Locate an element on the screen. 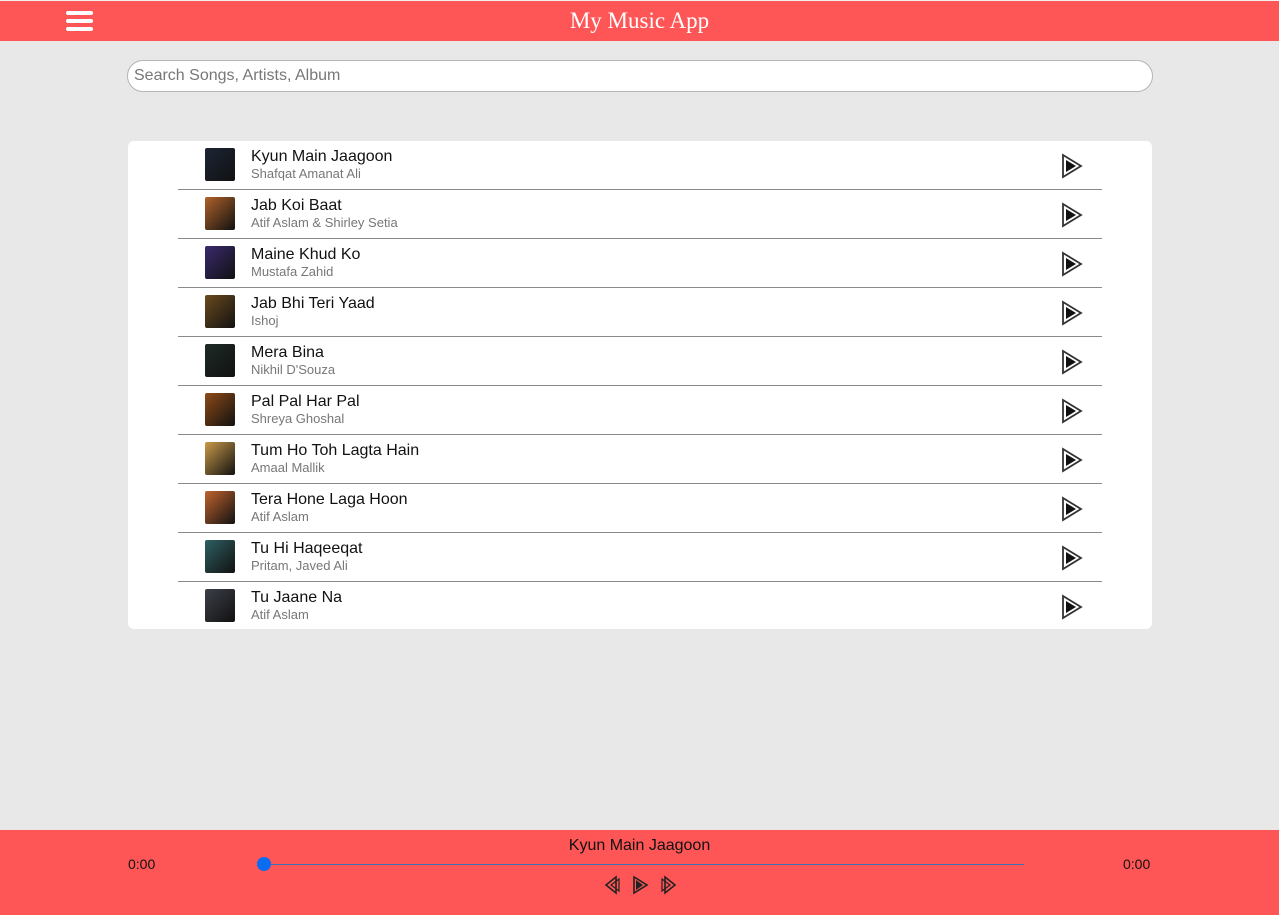  song-artist: Atif Aslam & Shirley Setia is located at coordinates (324, 222).